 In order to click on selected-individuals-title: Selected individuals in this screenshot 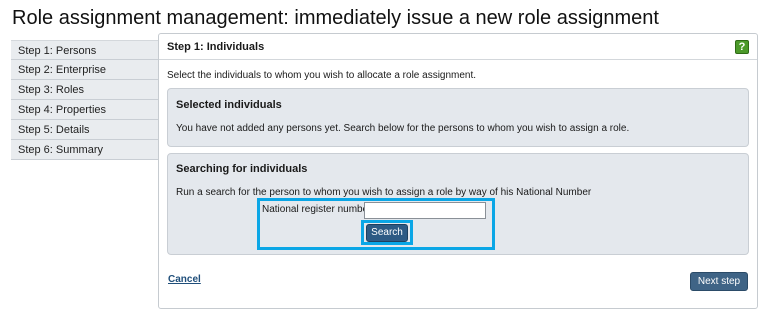, I will do `click(229, 105)`.